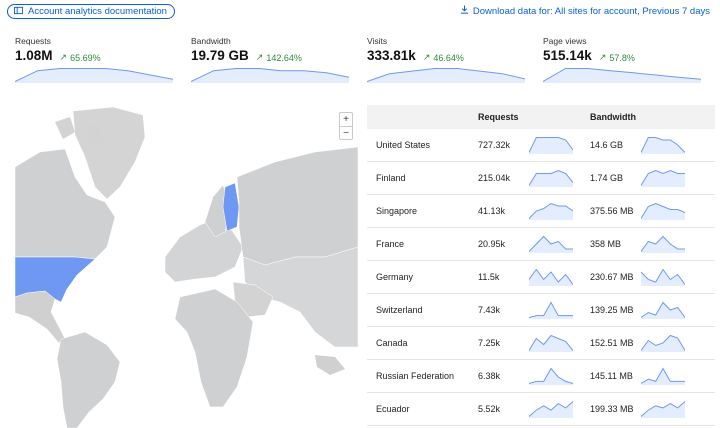 The height and width of the screenshot is (428, 720). What do you see at coordinates (464, 11) in the screenshot?
I see `download-icon` at bounding box center [464, 11].